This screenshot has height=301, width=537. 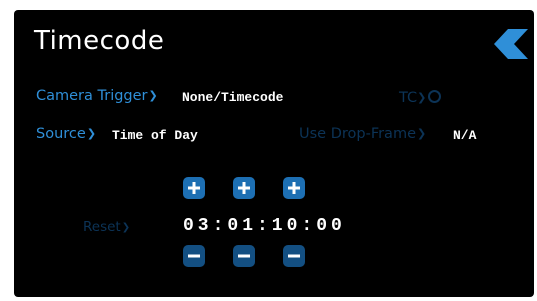 I want to click on hours-increment-button, so click(x=194, y=188).